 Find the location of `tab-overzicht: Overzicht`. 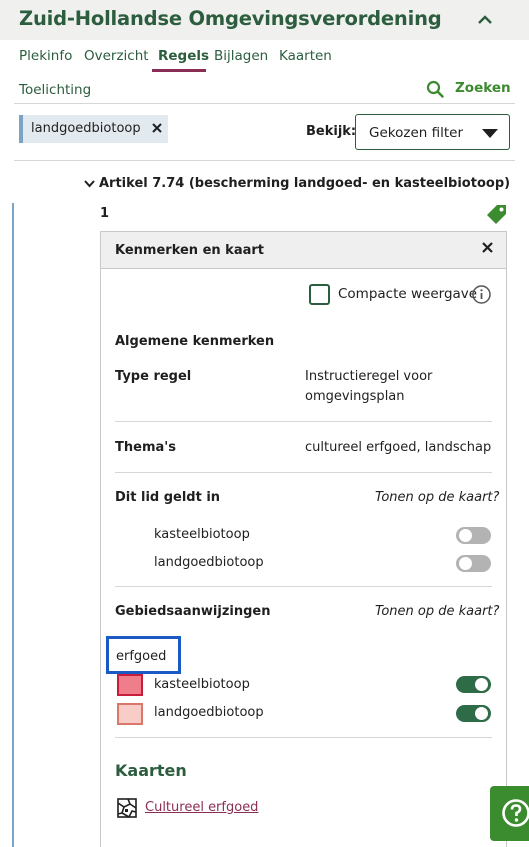

tab-overzicht: Overzicht is located at coordinates (116, 56).